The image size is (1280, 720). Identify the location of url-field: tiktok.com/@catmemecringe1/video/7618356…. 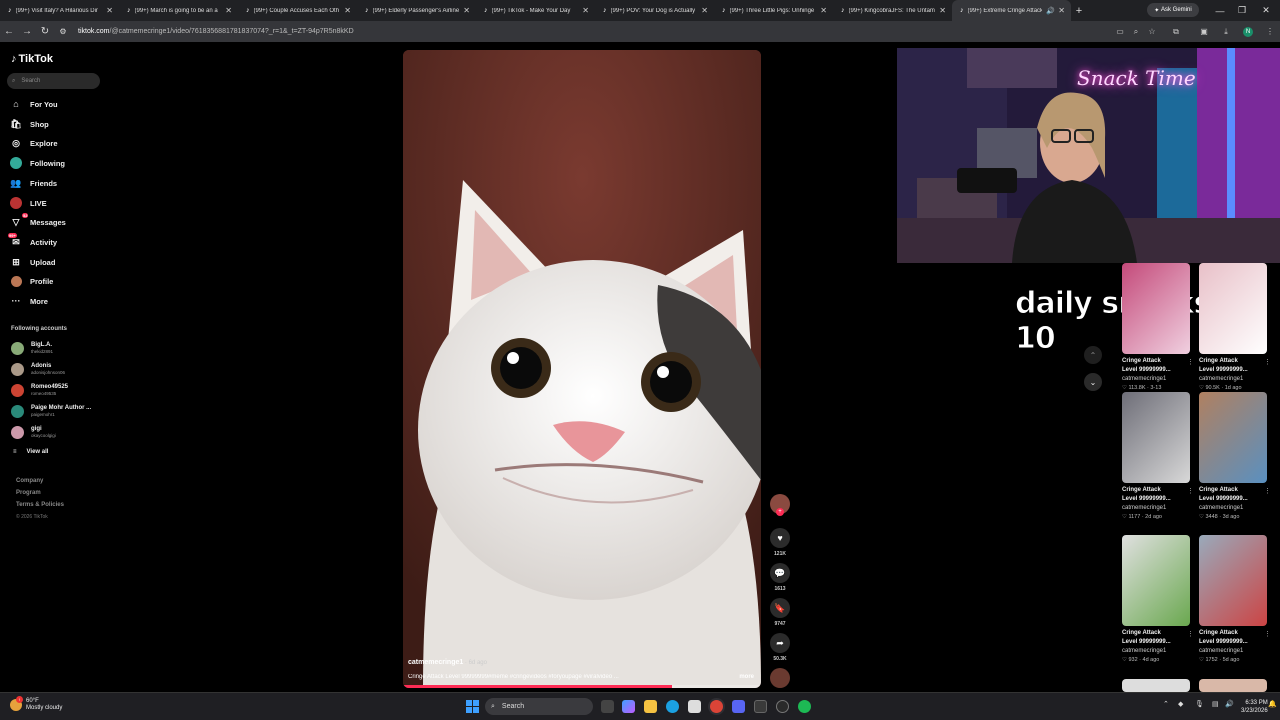
(216, 31).